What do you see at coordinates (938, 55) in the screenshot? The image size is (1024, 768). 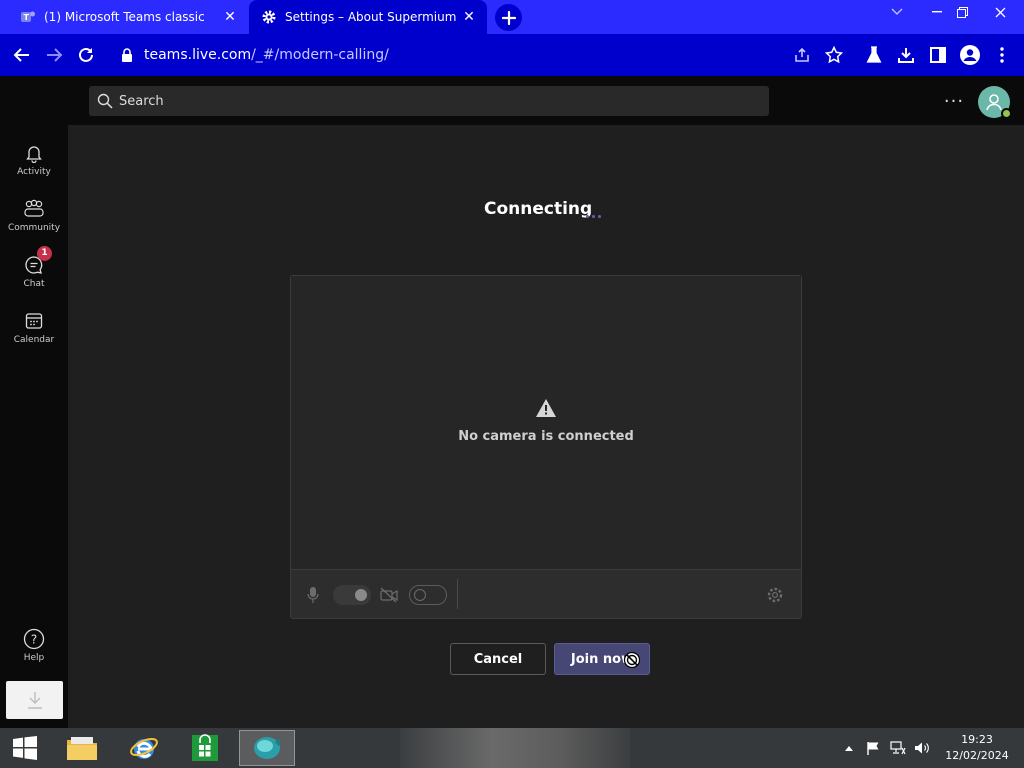 I see `side-panel-icon` at bounding box center [938, 55].